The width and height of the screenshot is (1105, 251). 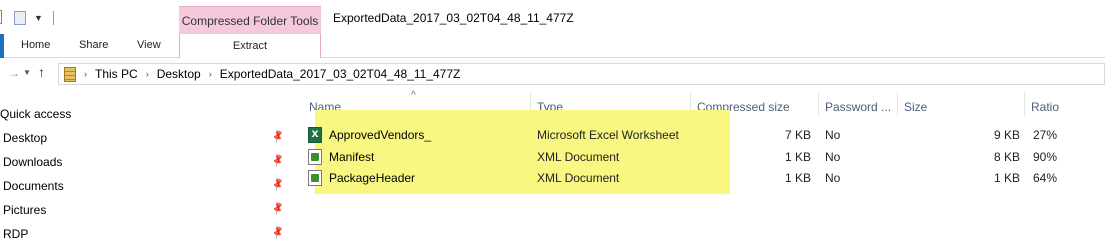 What do you see at coordinates (41, 72) in the screenshot?
I see `up-arrow-icon: ↑` at bounding box center [41, 72].